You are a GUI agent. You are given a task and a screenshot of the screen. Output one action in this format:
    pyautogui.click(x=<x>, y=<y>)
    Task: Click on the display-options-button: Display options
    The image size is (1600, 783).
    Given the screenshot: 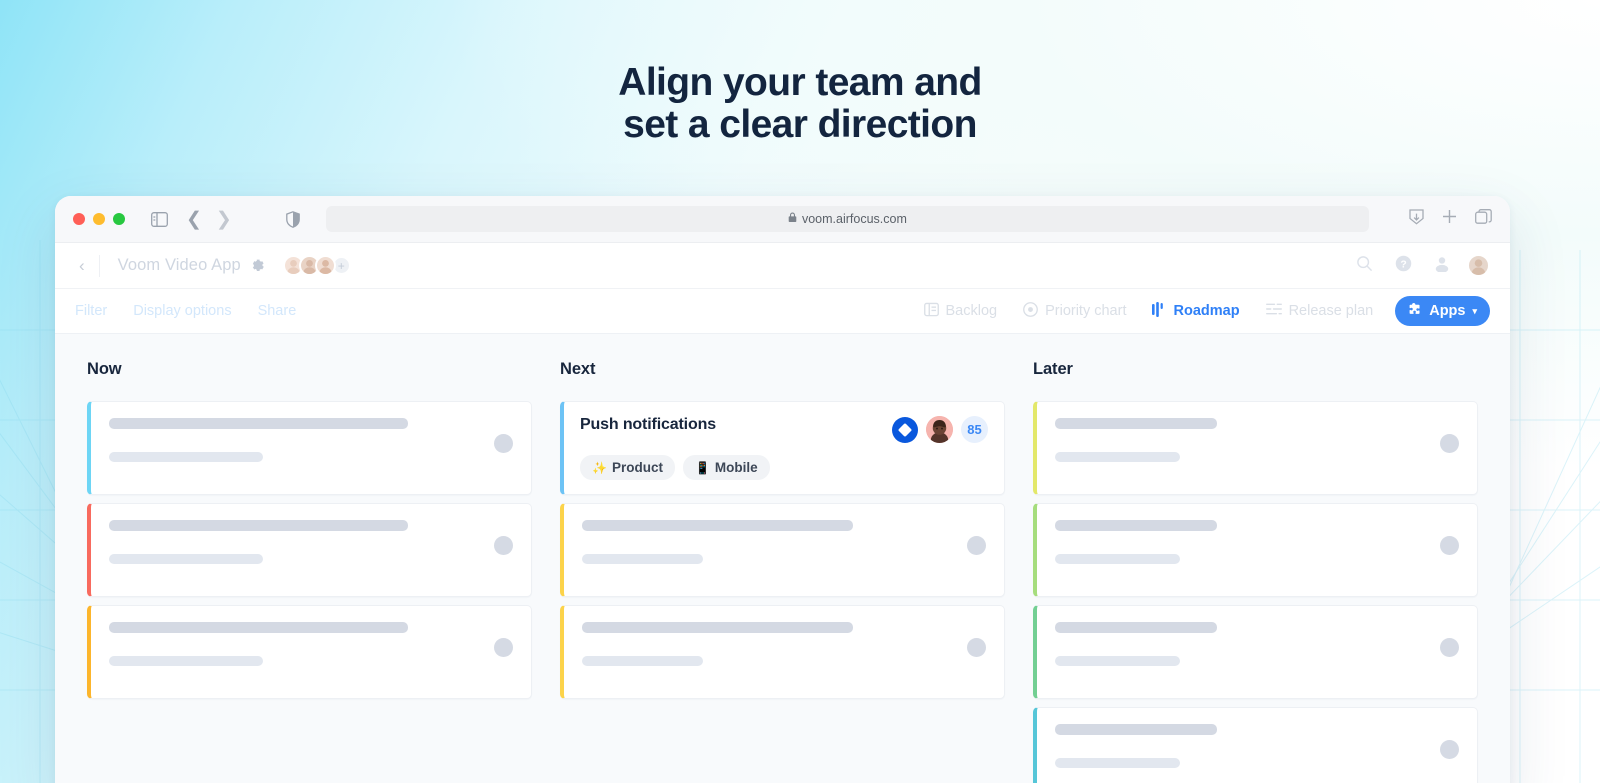 What is the action you would take?
    pyautogui.click(x=182, y=311)
    